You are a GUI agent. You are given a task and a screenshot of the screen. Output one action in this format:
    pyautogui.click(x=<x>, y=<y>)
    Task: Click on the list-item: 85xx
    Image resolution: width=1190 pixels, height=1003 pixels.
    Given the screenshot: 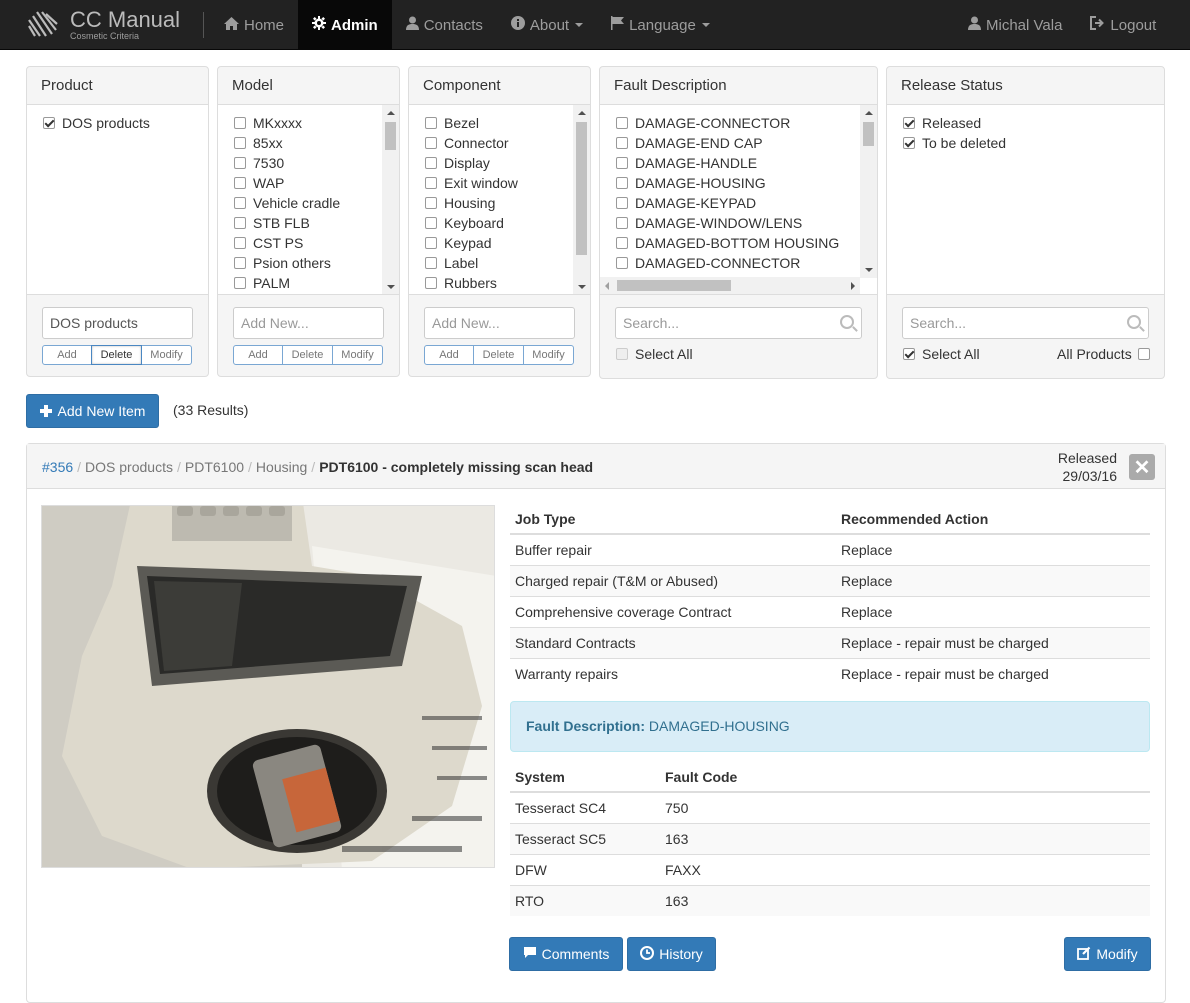 What is the action you would take?
    pyautogui.click(x=258, y=143)
    